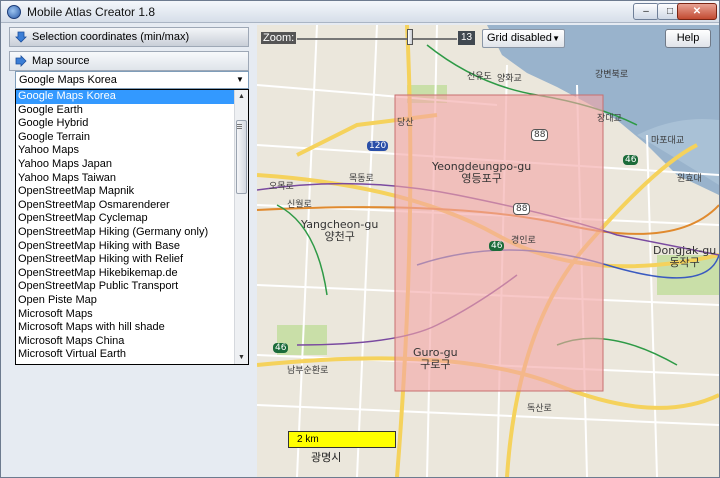 Image resolution: width=720 pixels, height=478 pixels. I want to click on zoom-level-value: 13, so click(466, 38).